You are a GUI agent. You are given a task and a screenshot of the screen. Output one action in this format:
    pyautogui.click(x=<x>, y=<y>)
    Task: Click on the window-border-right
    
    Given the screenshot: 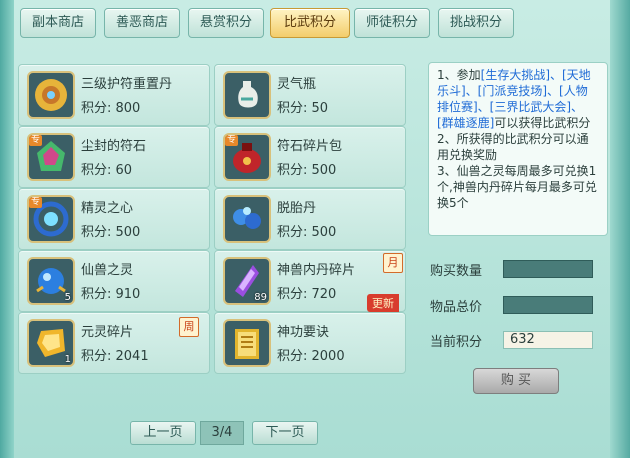 What is the action you would take?
    pyautogui.click(x=620, y=229)
    